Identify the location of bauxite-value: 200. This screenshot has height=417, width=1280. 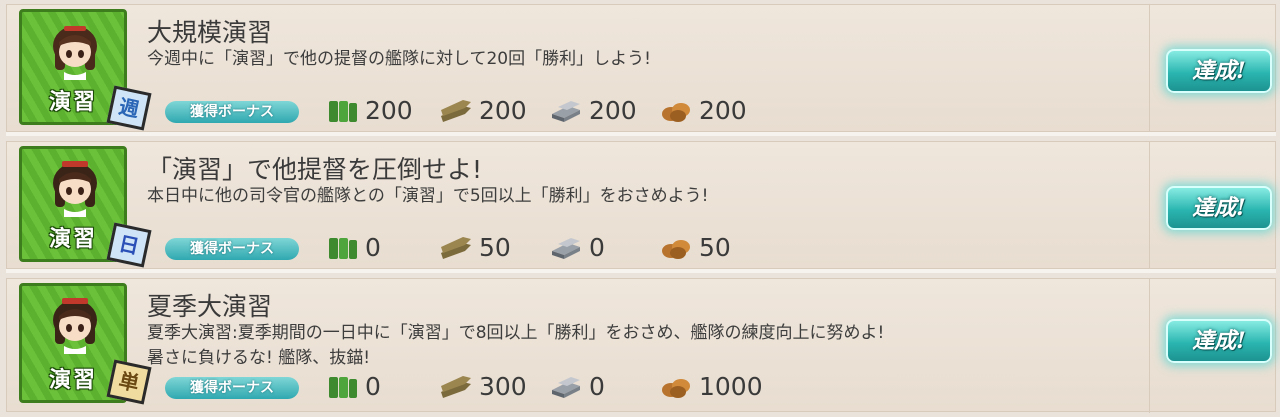
(723, 110).